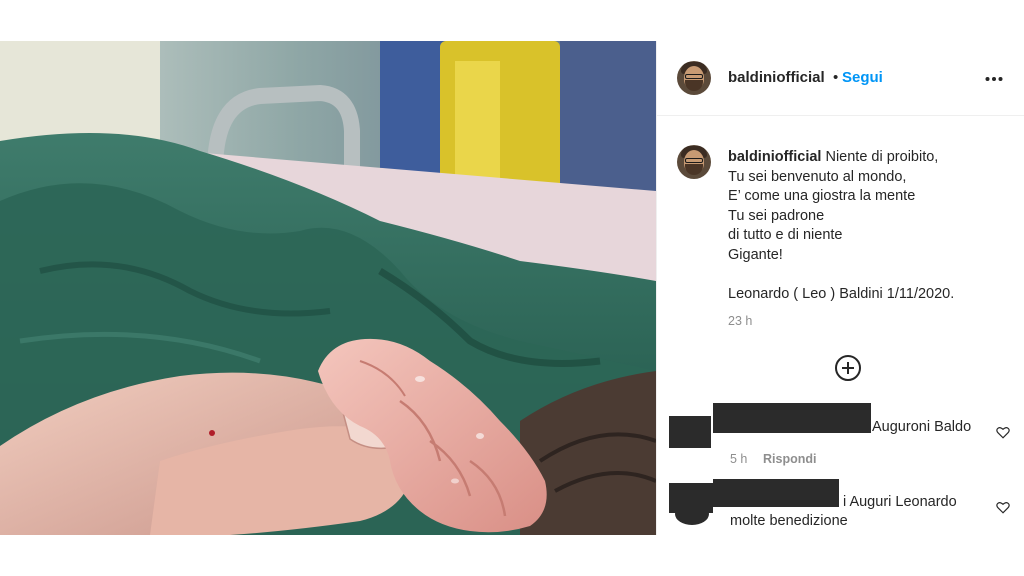 This screenshot has height=576, width=1024. I want to click on caption-line-5: di tutto e di niente, so click(785, 235).